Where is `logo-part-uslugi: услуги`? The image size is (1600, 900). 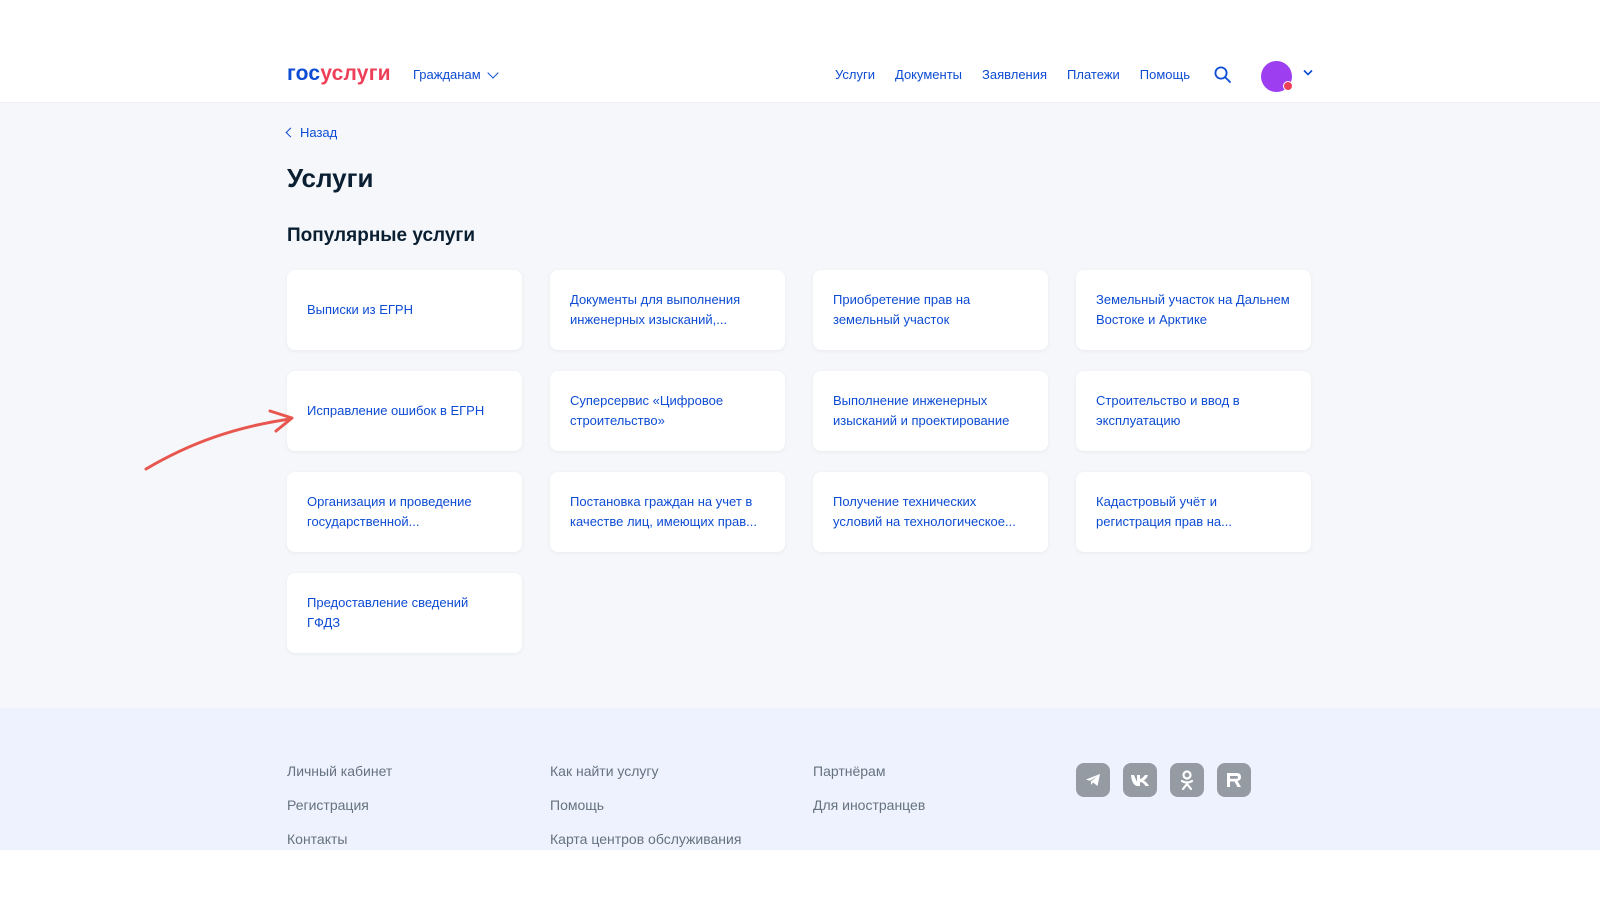 logo-part-uslugi: услуги is located at coordinates (355, 73).